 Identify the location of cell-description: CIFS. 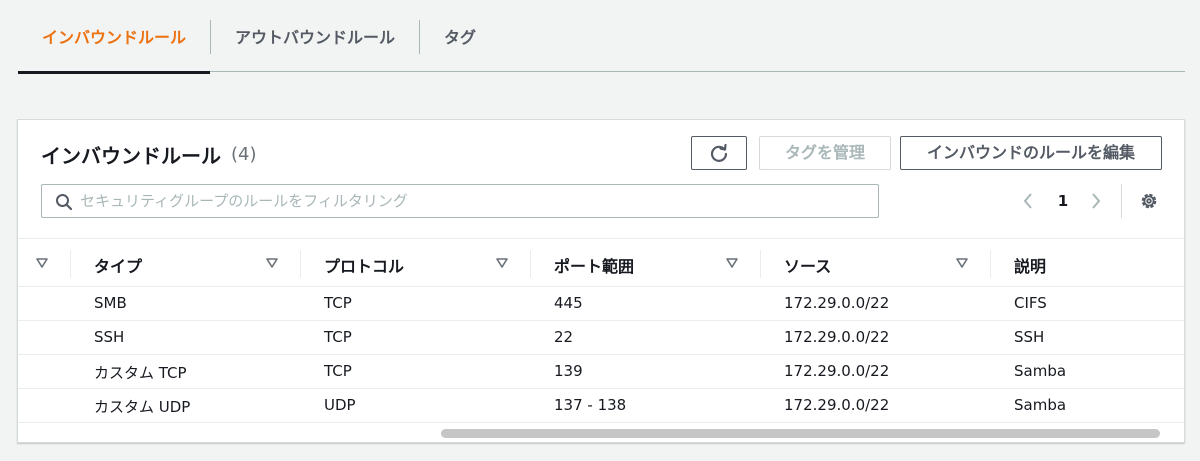
(1030, 303).